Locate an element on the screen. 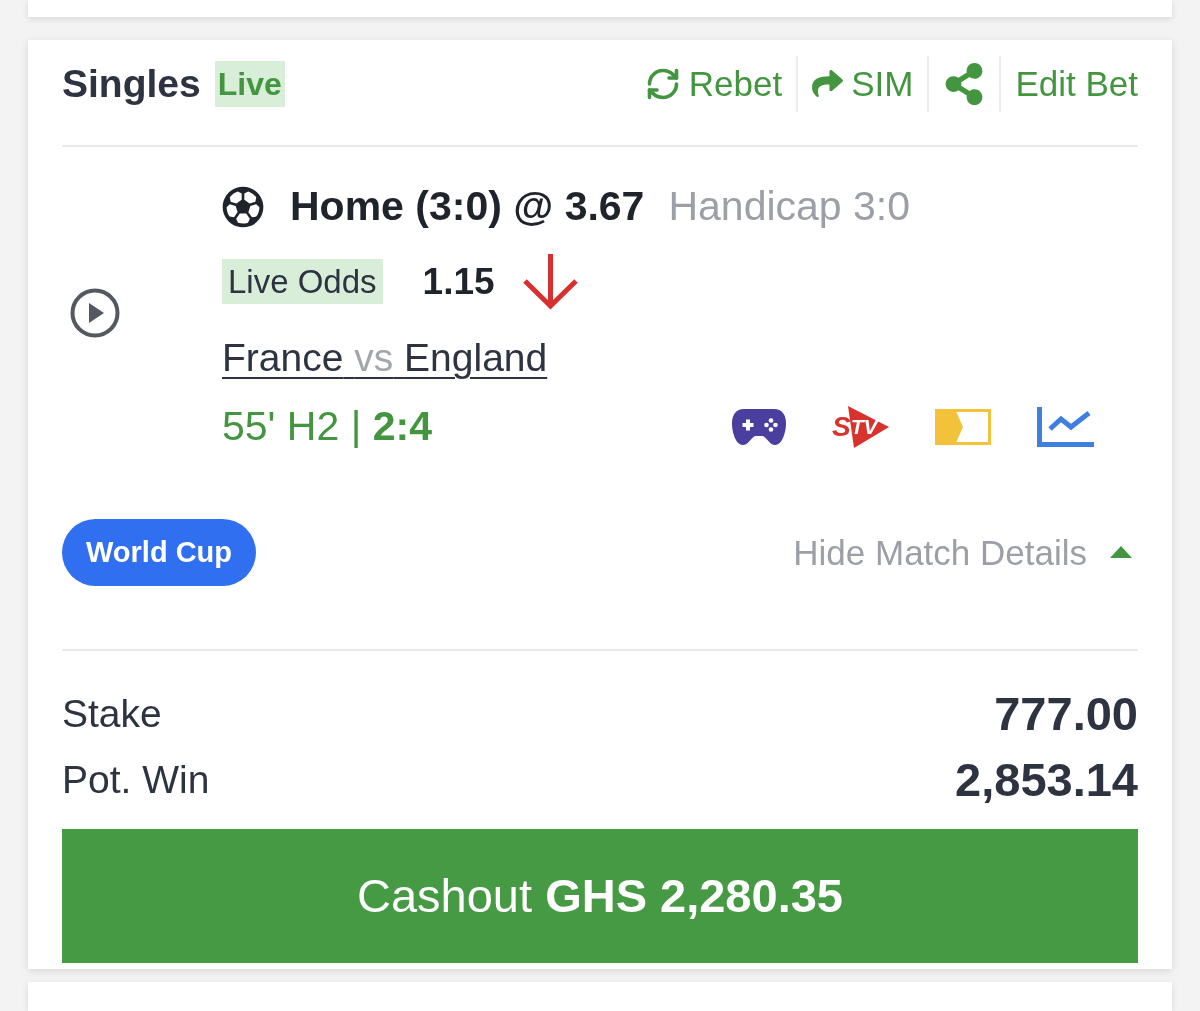  edit-bet-button: Edit Bet is located at coordinates (1069, 84).